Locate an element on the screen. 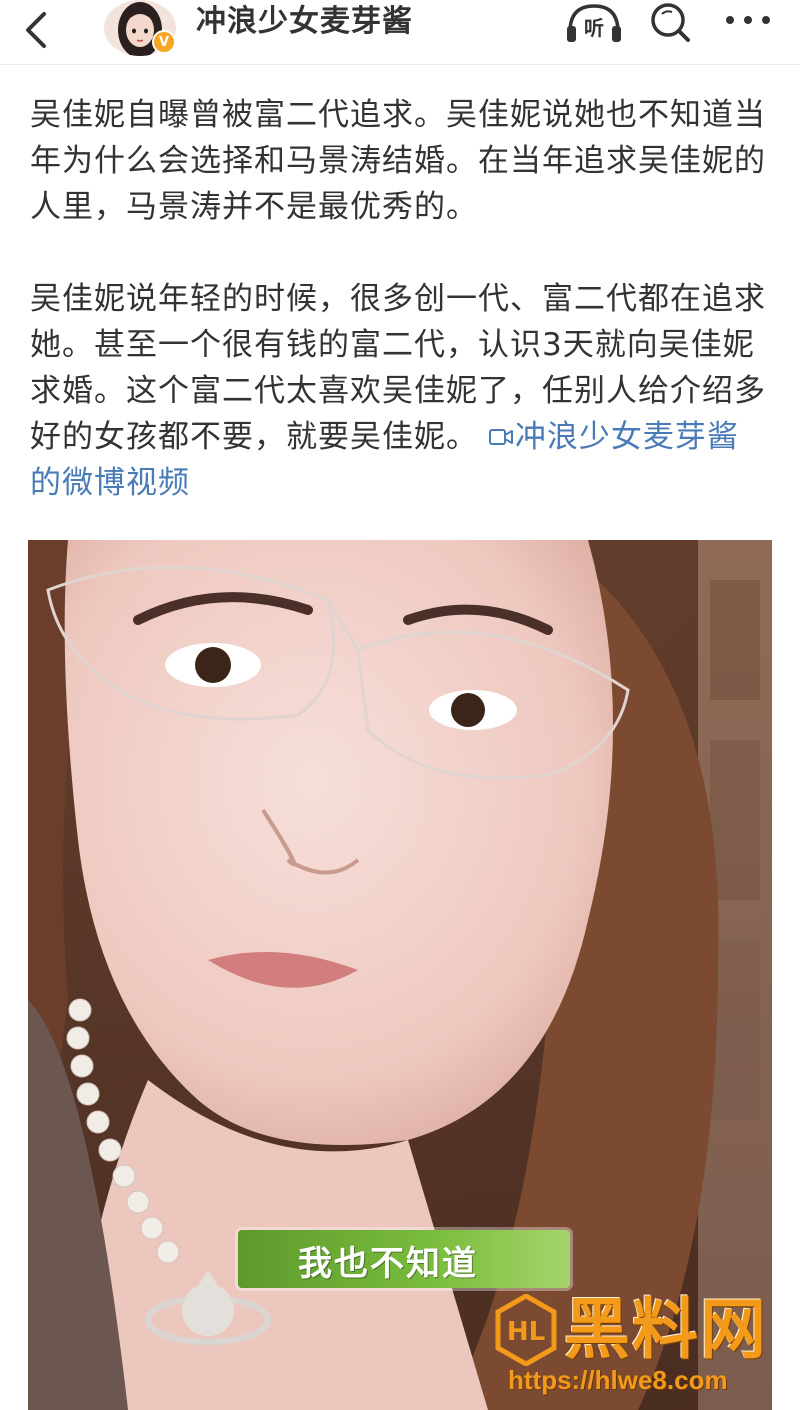 The width and height of the screenshot is (800, 1410). search-button is located at coordinates (671, 22).